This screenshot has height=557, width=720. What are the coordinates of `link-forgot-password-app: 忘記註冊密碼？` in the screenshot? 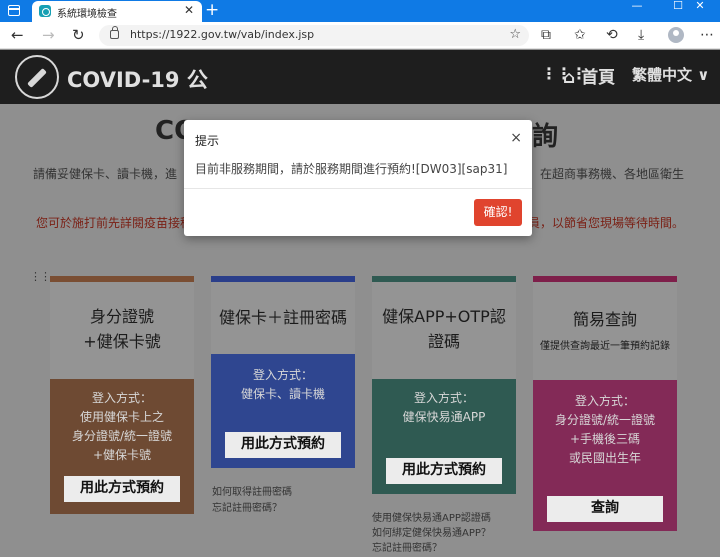 It's located at (407, 549).